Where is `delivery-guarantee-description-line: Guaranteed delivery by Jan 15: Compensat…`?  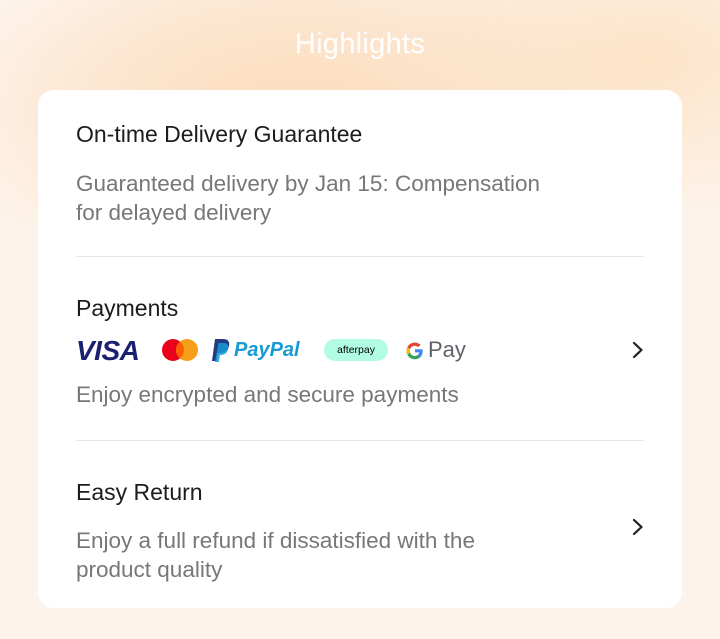 delivery-guarantee-description-line: Guaranteed delivery by Jan 15: Compensat… is located at coordinates (308, 183).